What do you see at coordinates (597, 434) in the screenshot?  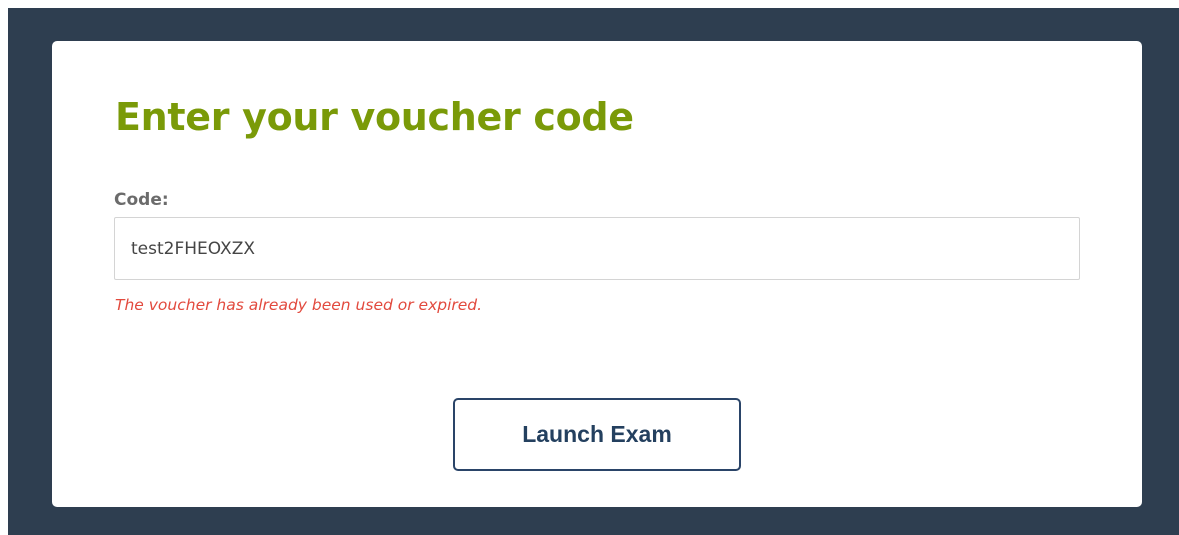 I see `launch-exam-button: Launch Exam` at bounding box center [597, 434].